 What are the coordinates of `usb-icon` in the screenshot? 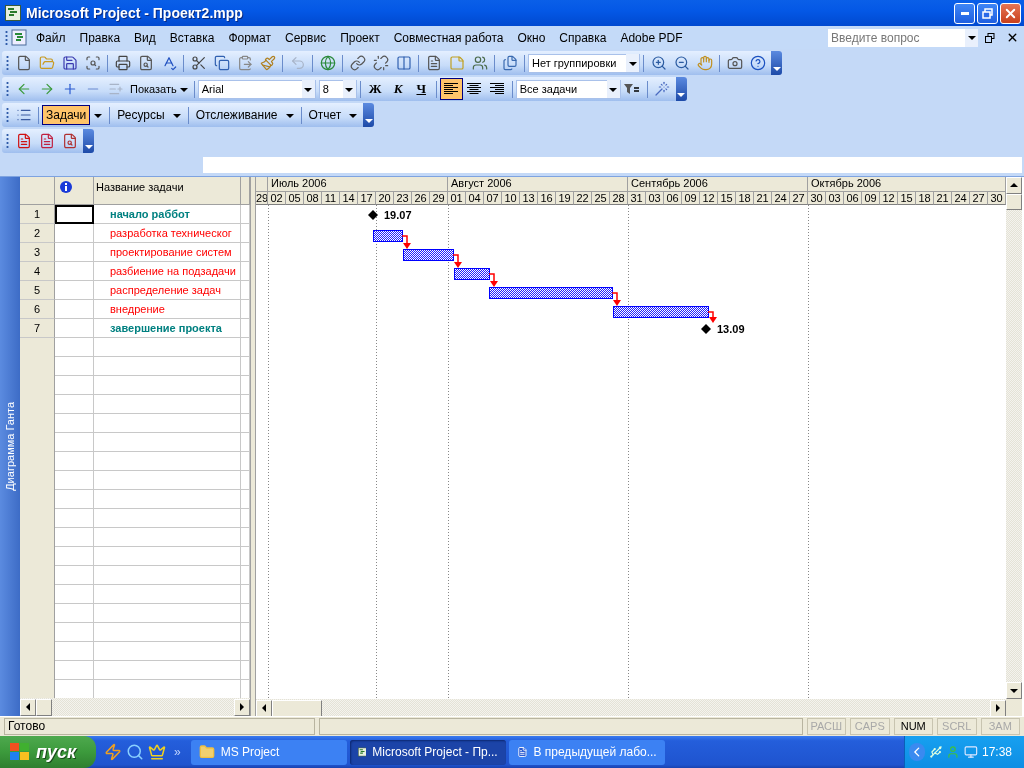 It's located at (935, 752).